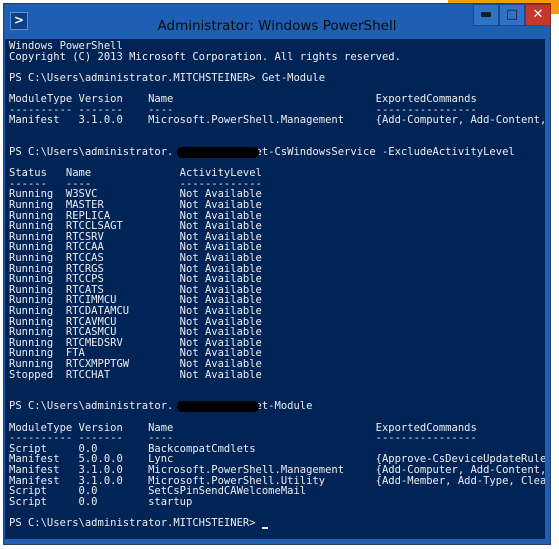  I want to click on console-line: PS C:\Users\administrator.MITCHSTEINER>, so click(135, 523).